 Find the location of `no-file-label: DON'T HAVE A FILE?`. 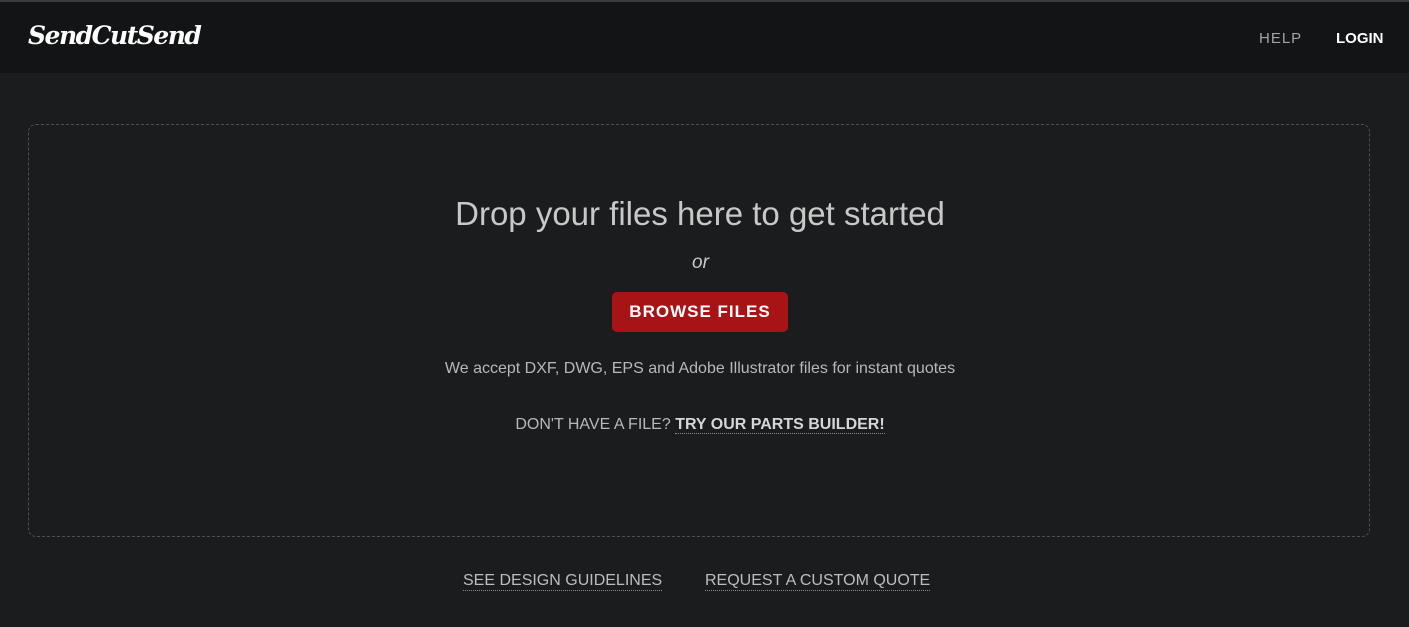

no-file-label: DON'T HAVE A FILE? is located at coordinates (593, 424).